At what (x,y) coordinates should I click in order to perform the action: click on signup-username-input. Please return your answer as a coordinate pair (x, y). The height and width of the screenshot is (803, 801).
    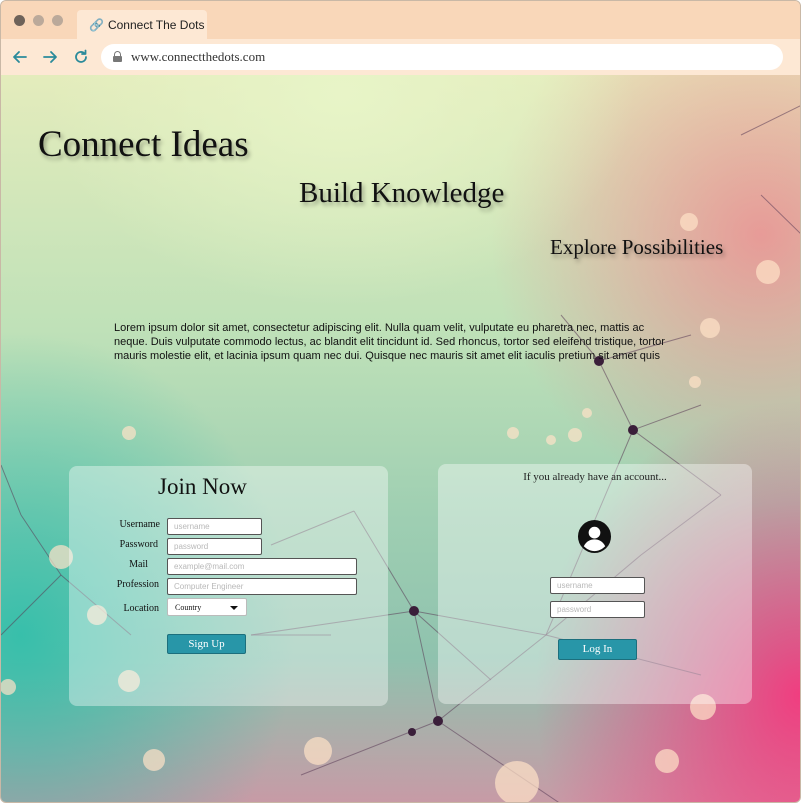
    Looking at the image, I should click on (214, 526).